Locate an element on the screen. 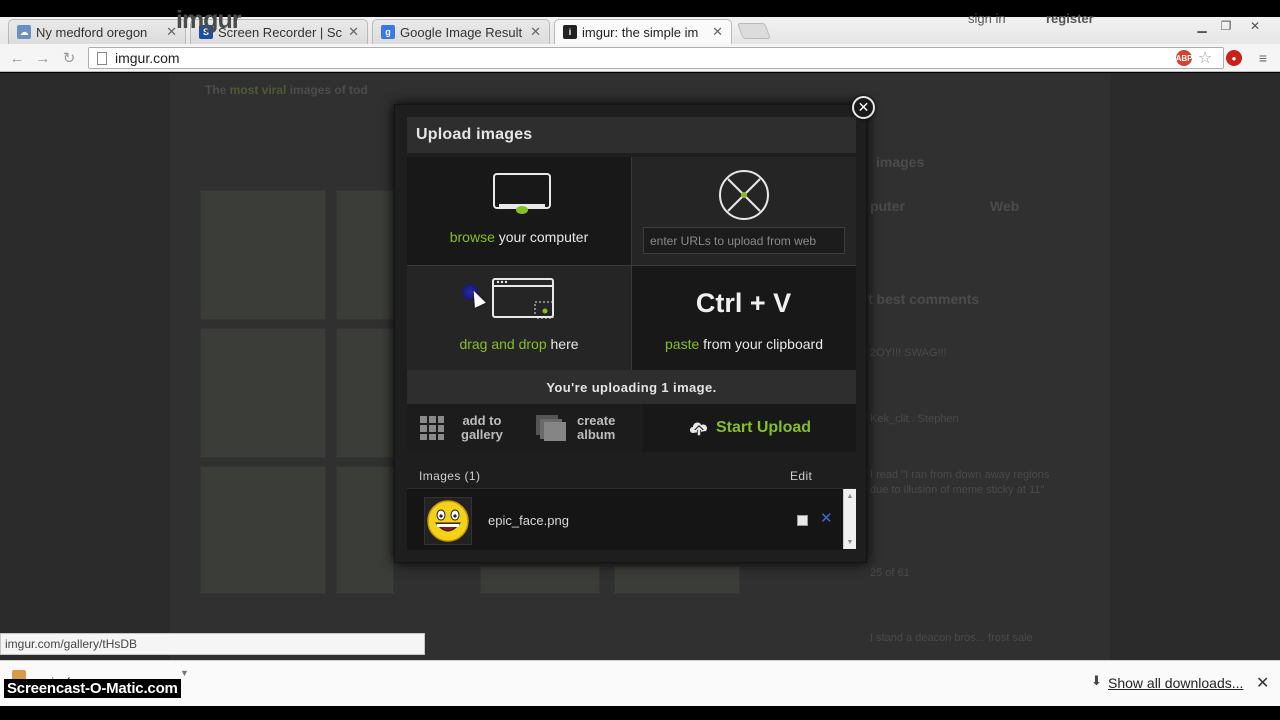  album-icon is located at coordinates (551, 428).